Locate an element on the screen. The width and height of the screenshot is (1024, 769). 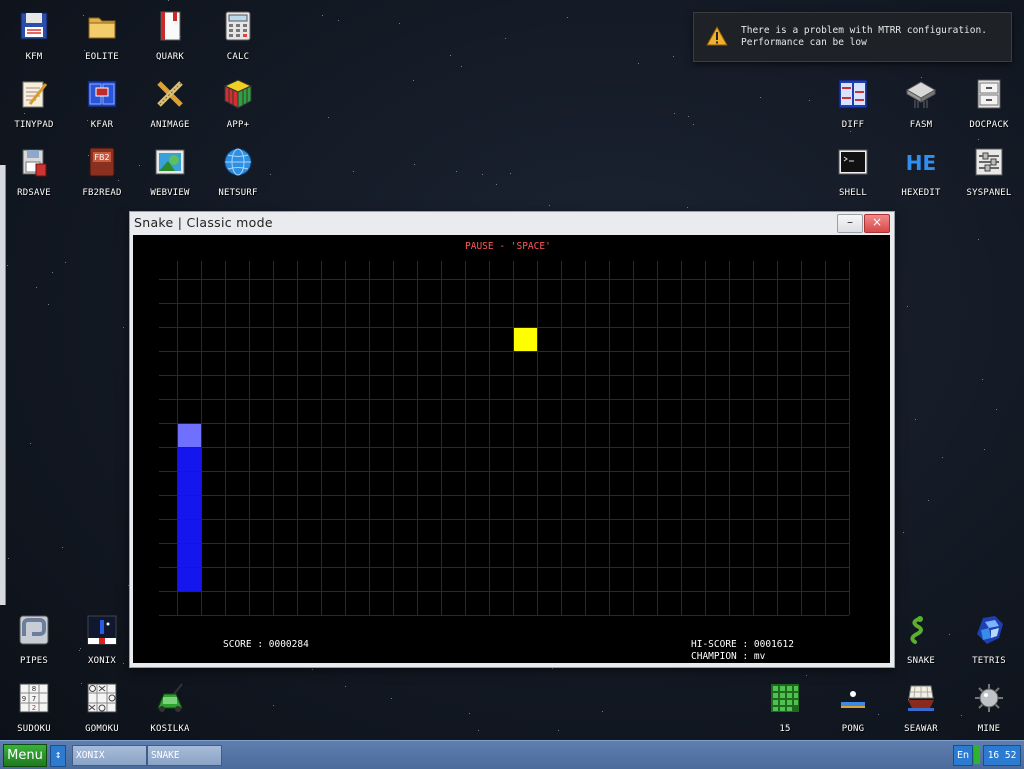
pipes-icon is located at coordinates (34, 630).